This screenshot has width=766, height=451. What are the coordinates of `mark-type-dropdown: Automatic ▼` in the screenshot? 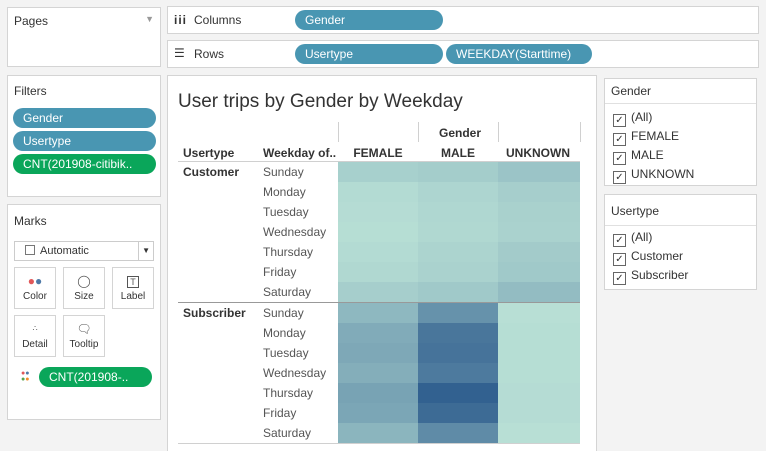 It's located at (84, 251).